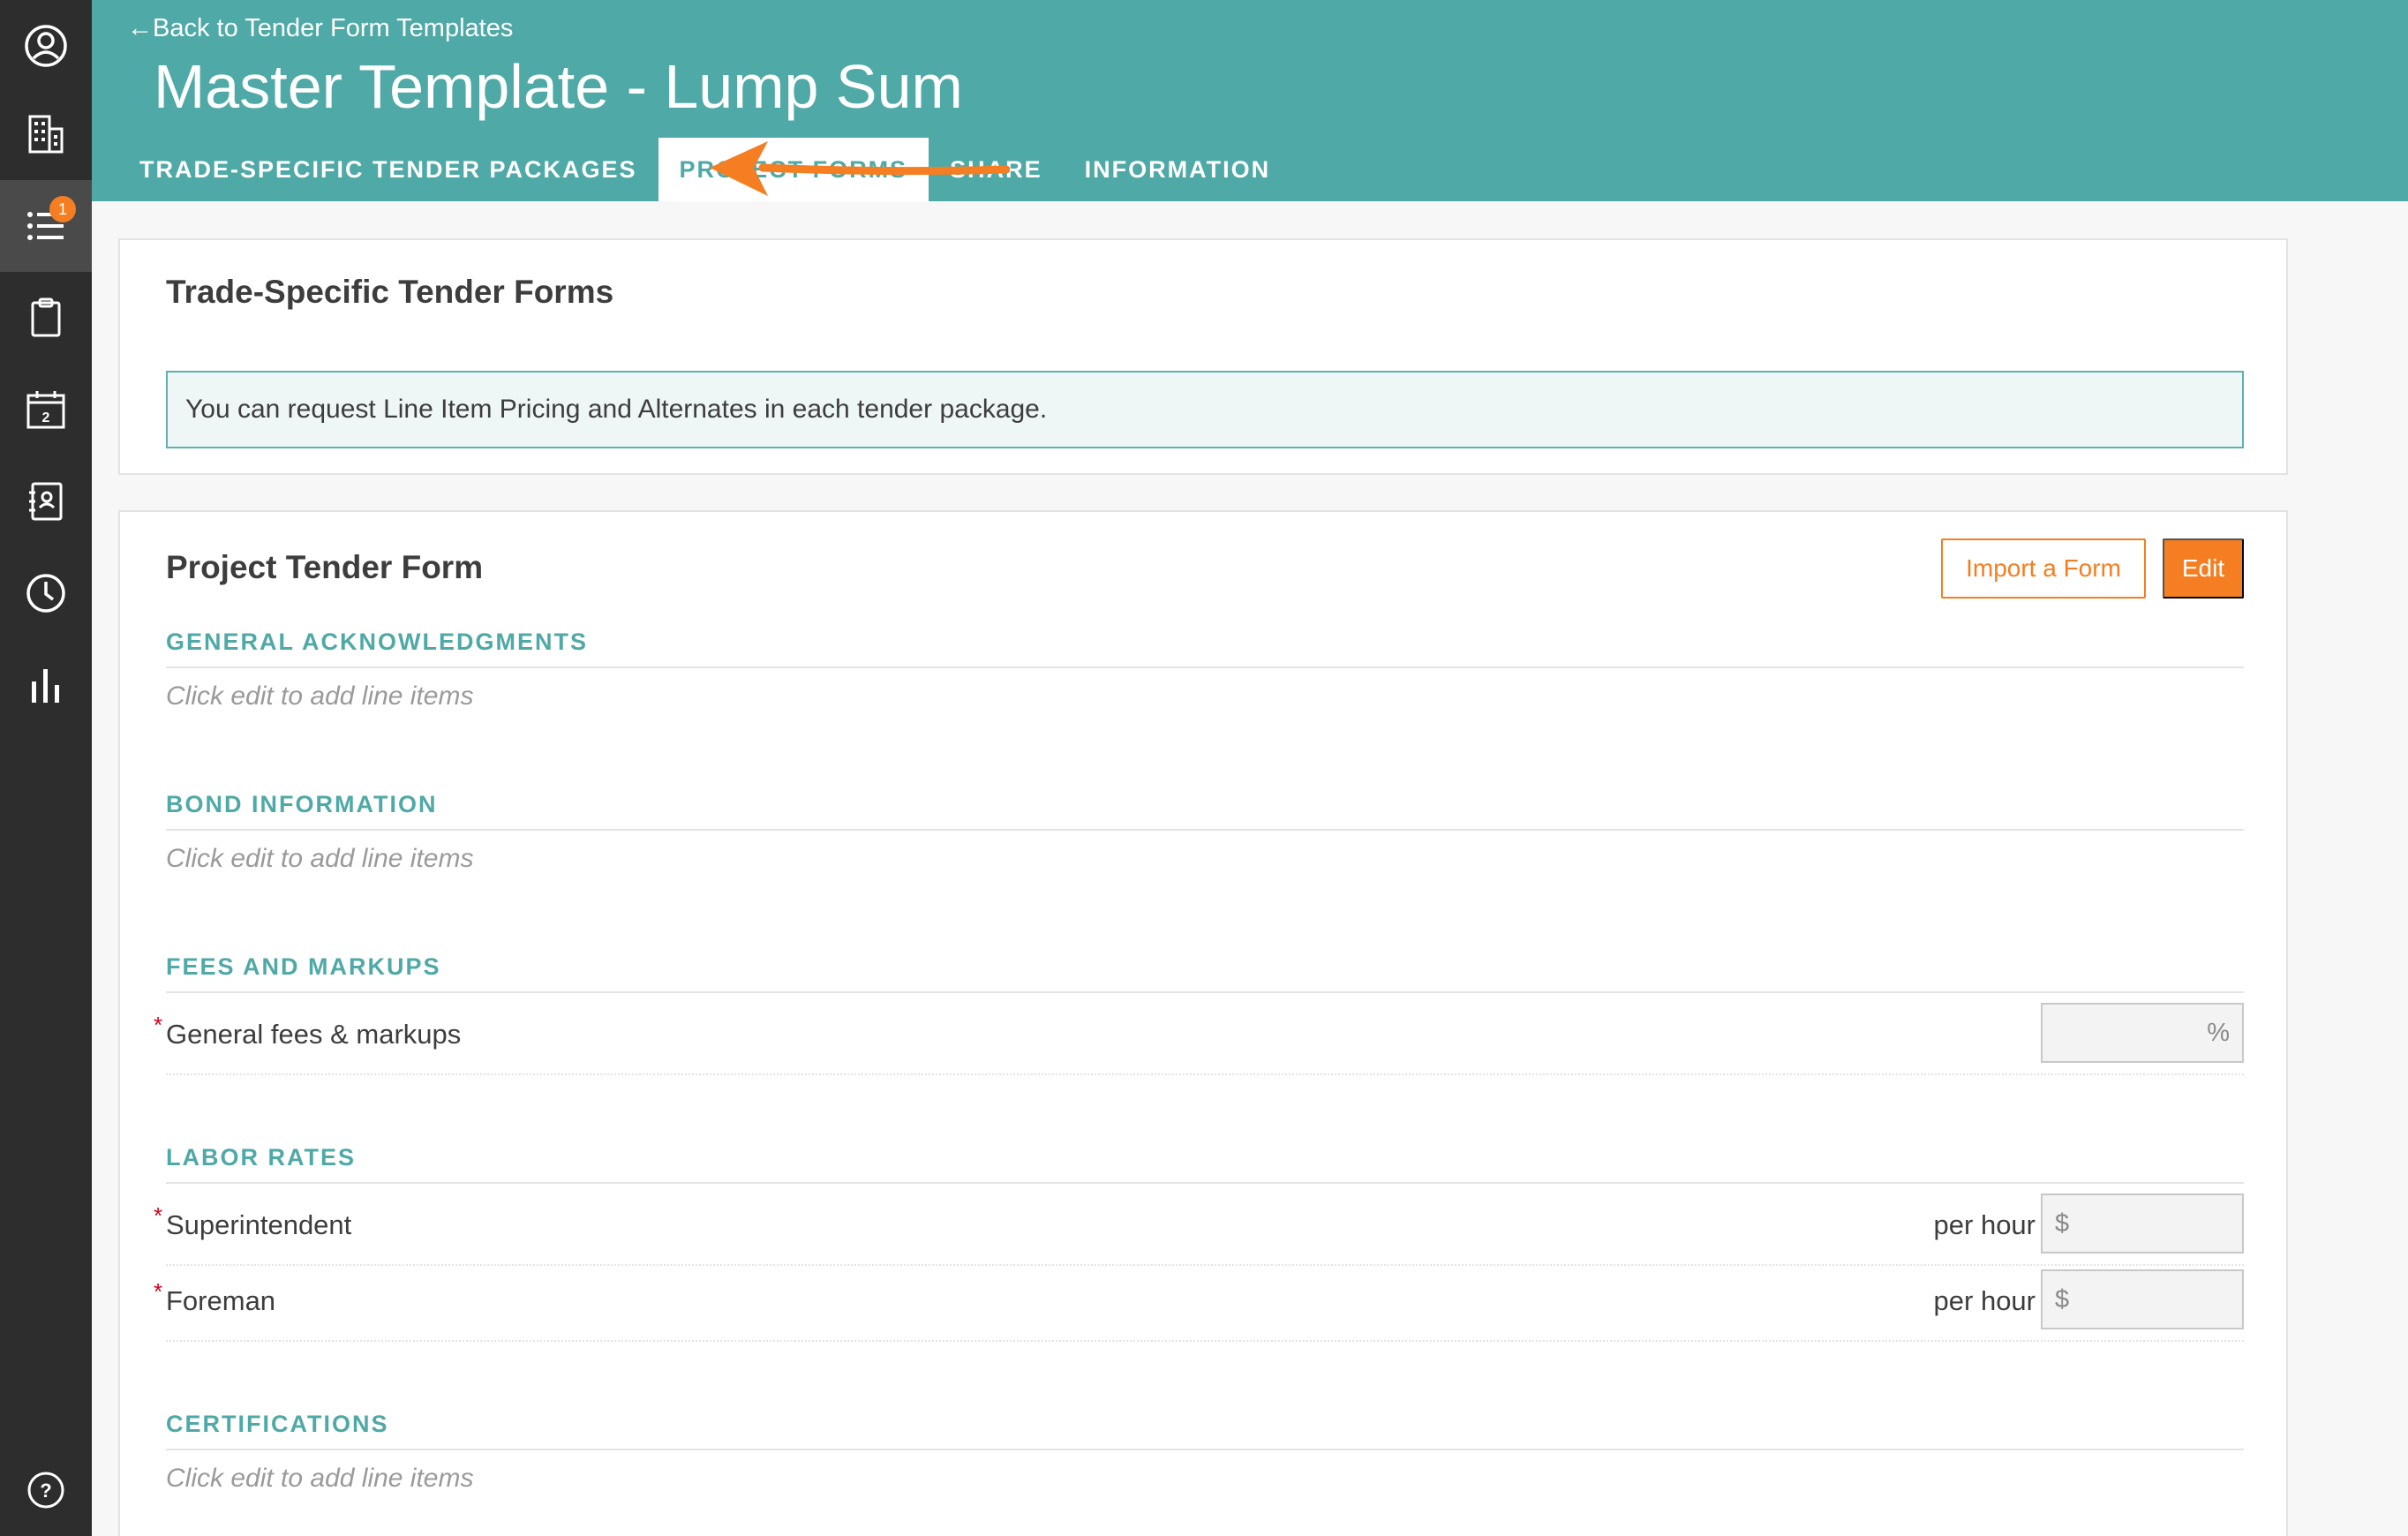  What do you see at coordinates (46, 226) in the screenshot?
I see `nav-tenders: 1` at bounding box center [46, 226].